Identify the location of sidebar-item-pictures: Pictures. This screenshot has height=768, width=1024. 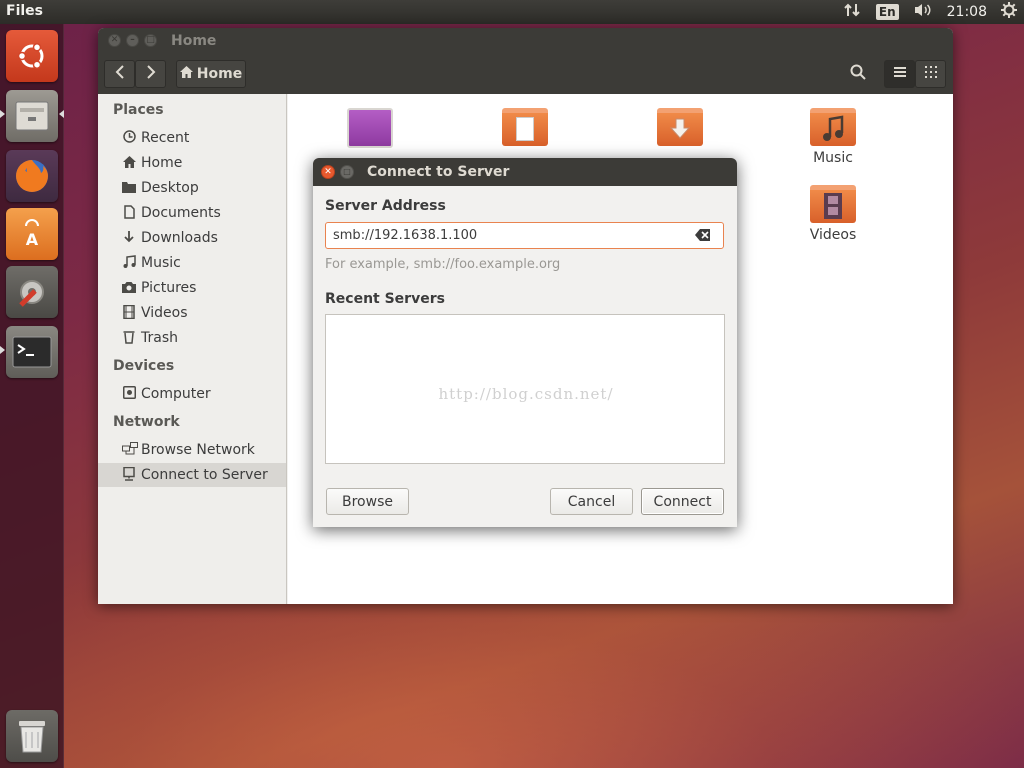
(192, 288).